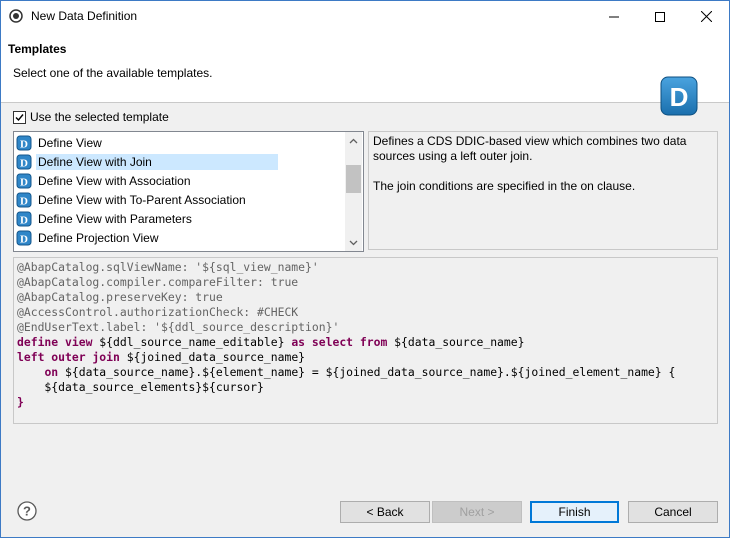 The height and width of the screenshot is (538, 730). I want to click on next-button: Next >, so click(477, 512).